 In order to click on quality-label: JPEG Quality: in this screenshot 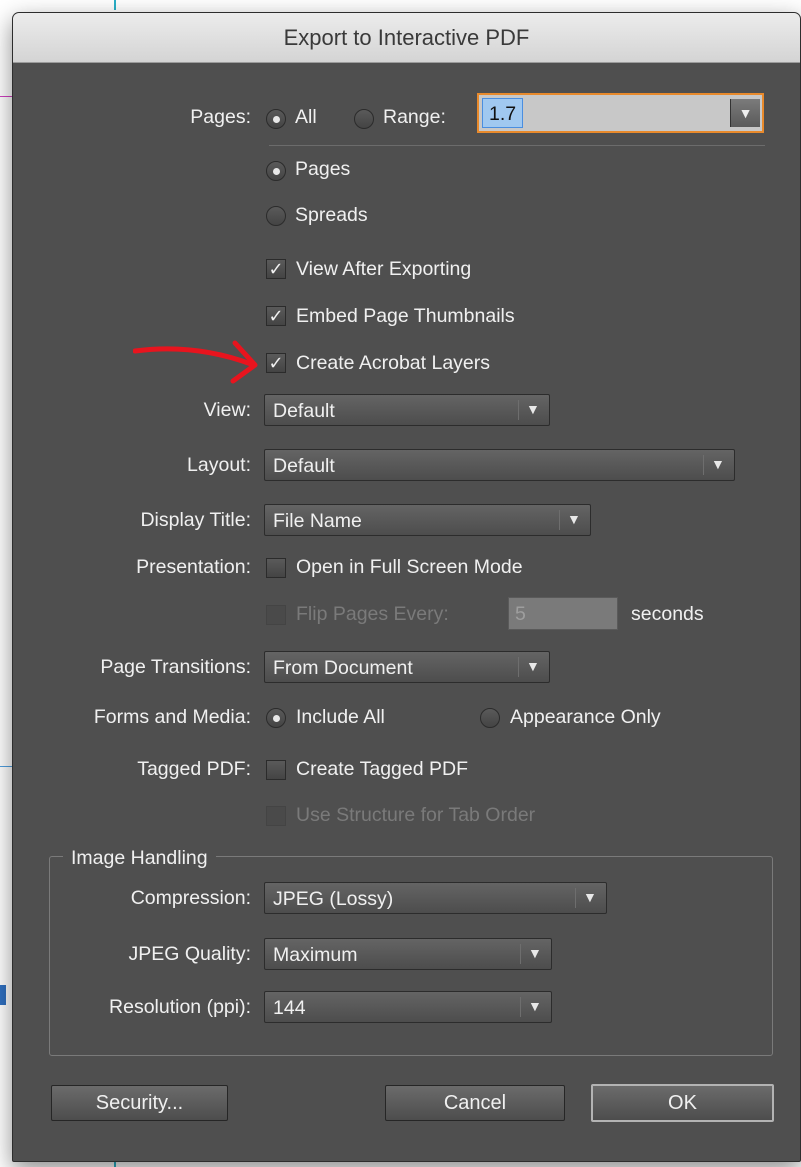, I will do `click(189, 954)`.